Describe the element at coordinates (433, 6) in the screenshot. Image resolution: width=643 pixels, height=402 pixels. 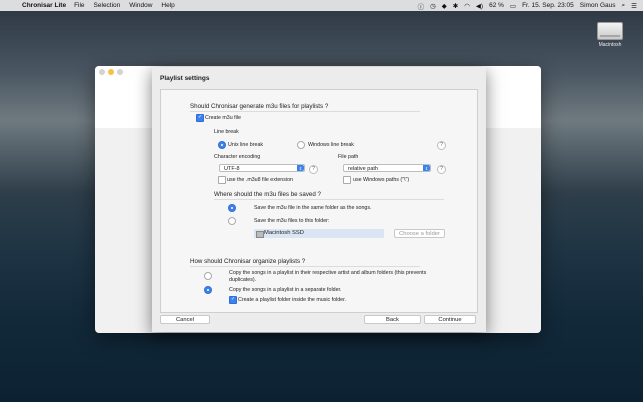
I see `clock-icon: ◷` at that location.